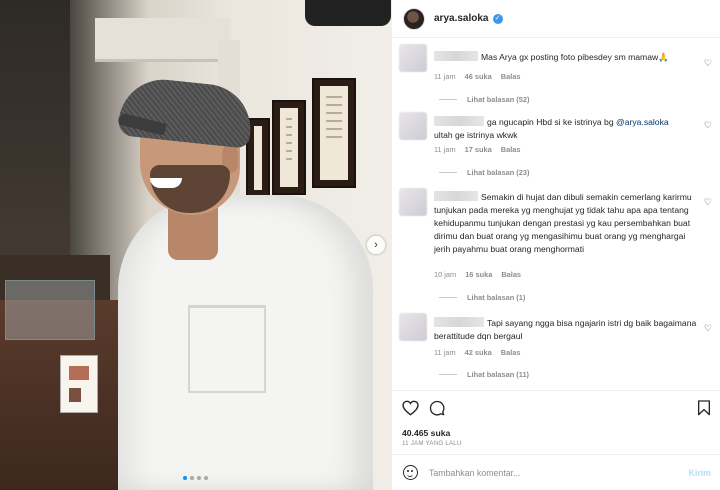 The height and width of the screenshot is (490, 720). Describe the element at coordinates (414, 18) in the screenshot. I see `author-avatar` at that location.